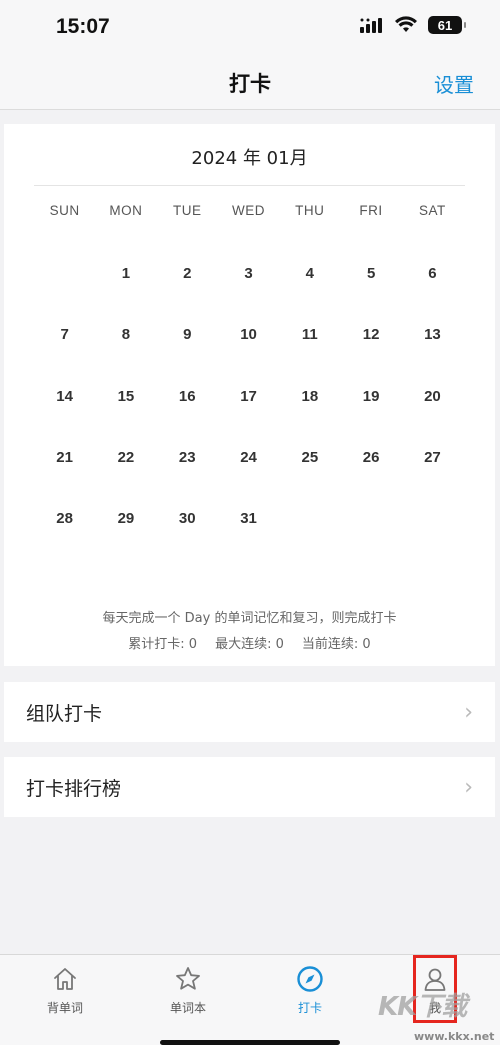  Describe the element at coordinates (125, 518) in the screenshot. I see `calendar-day: 29` at that location.